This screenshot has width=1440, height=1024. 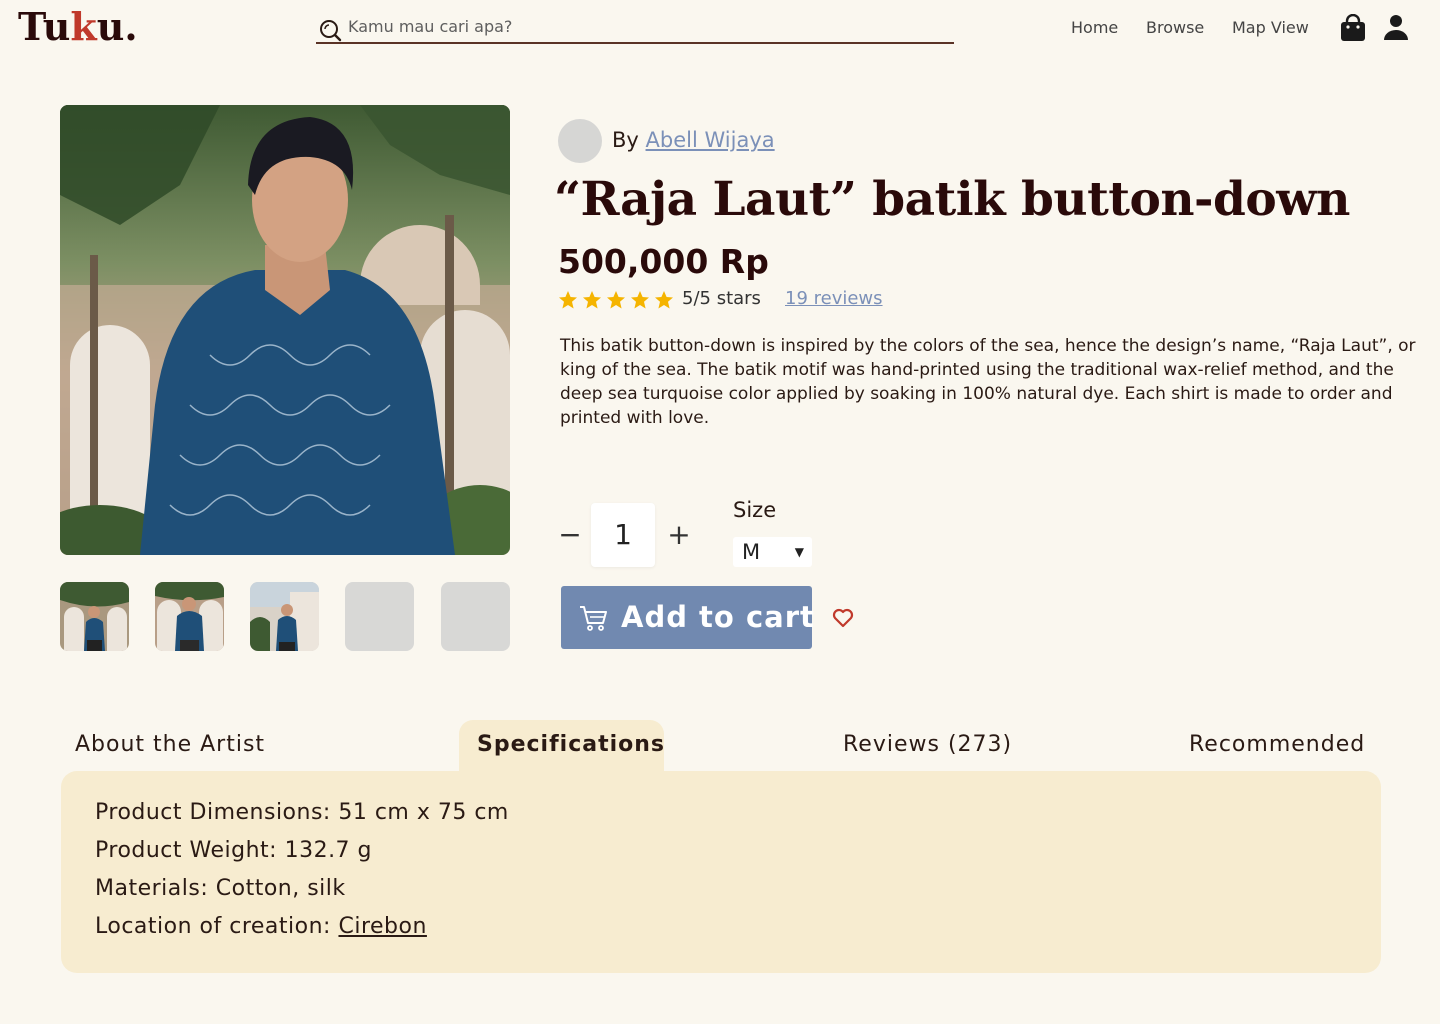 What do you see at coordinates (799, 552) in the screenshot?
I see `caret-down-icon: ▼` at bounding box center [799, 552].